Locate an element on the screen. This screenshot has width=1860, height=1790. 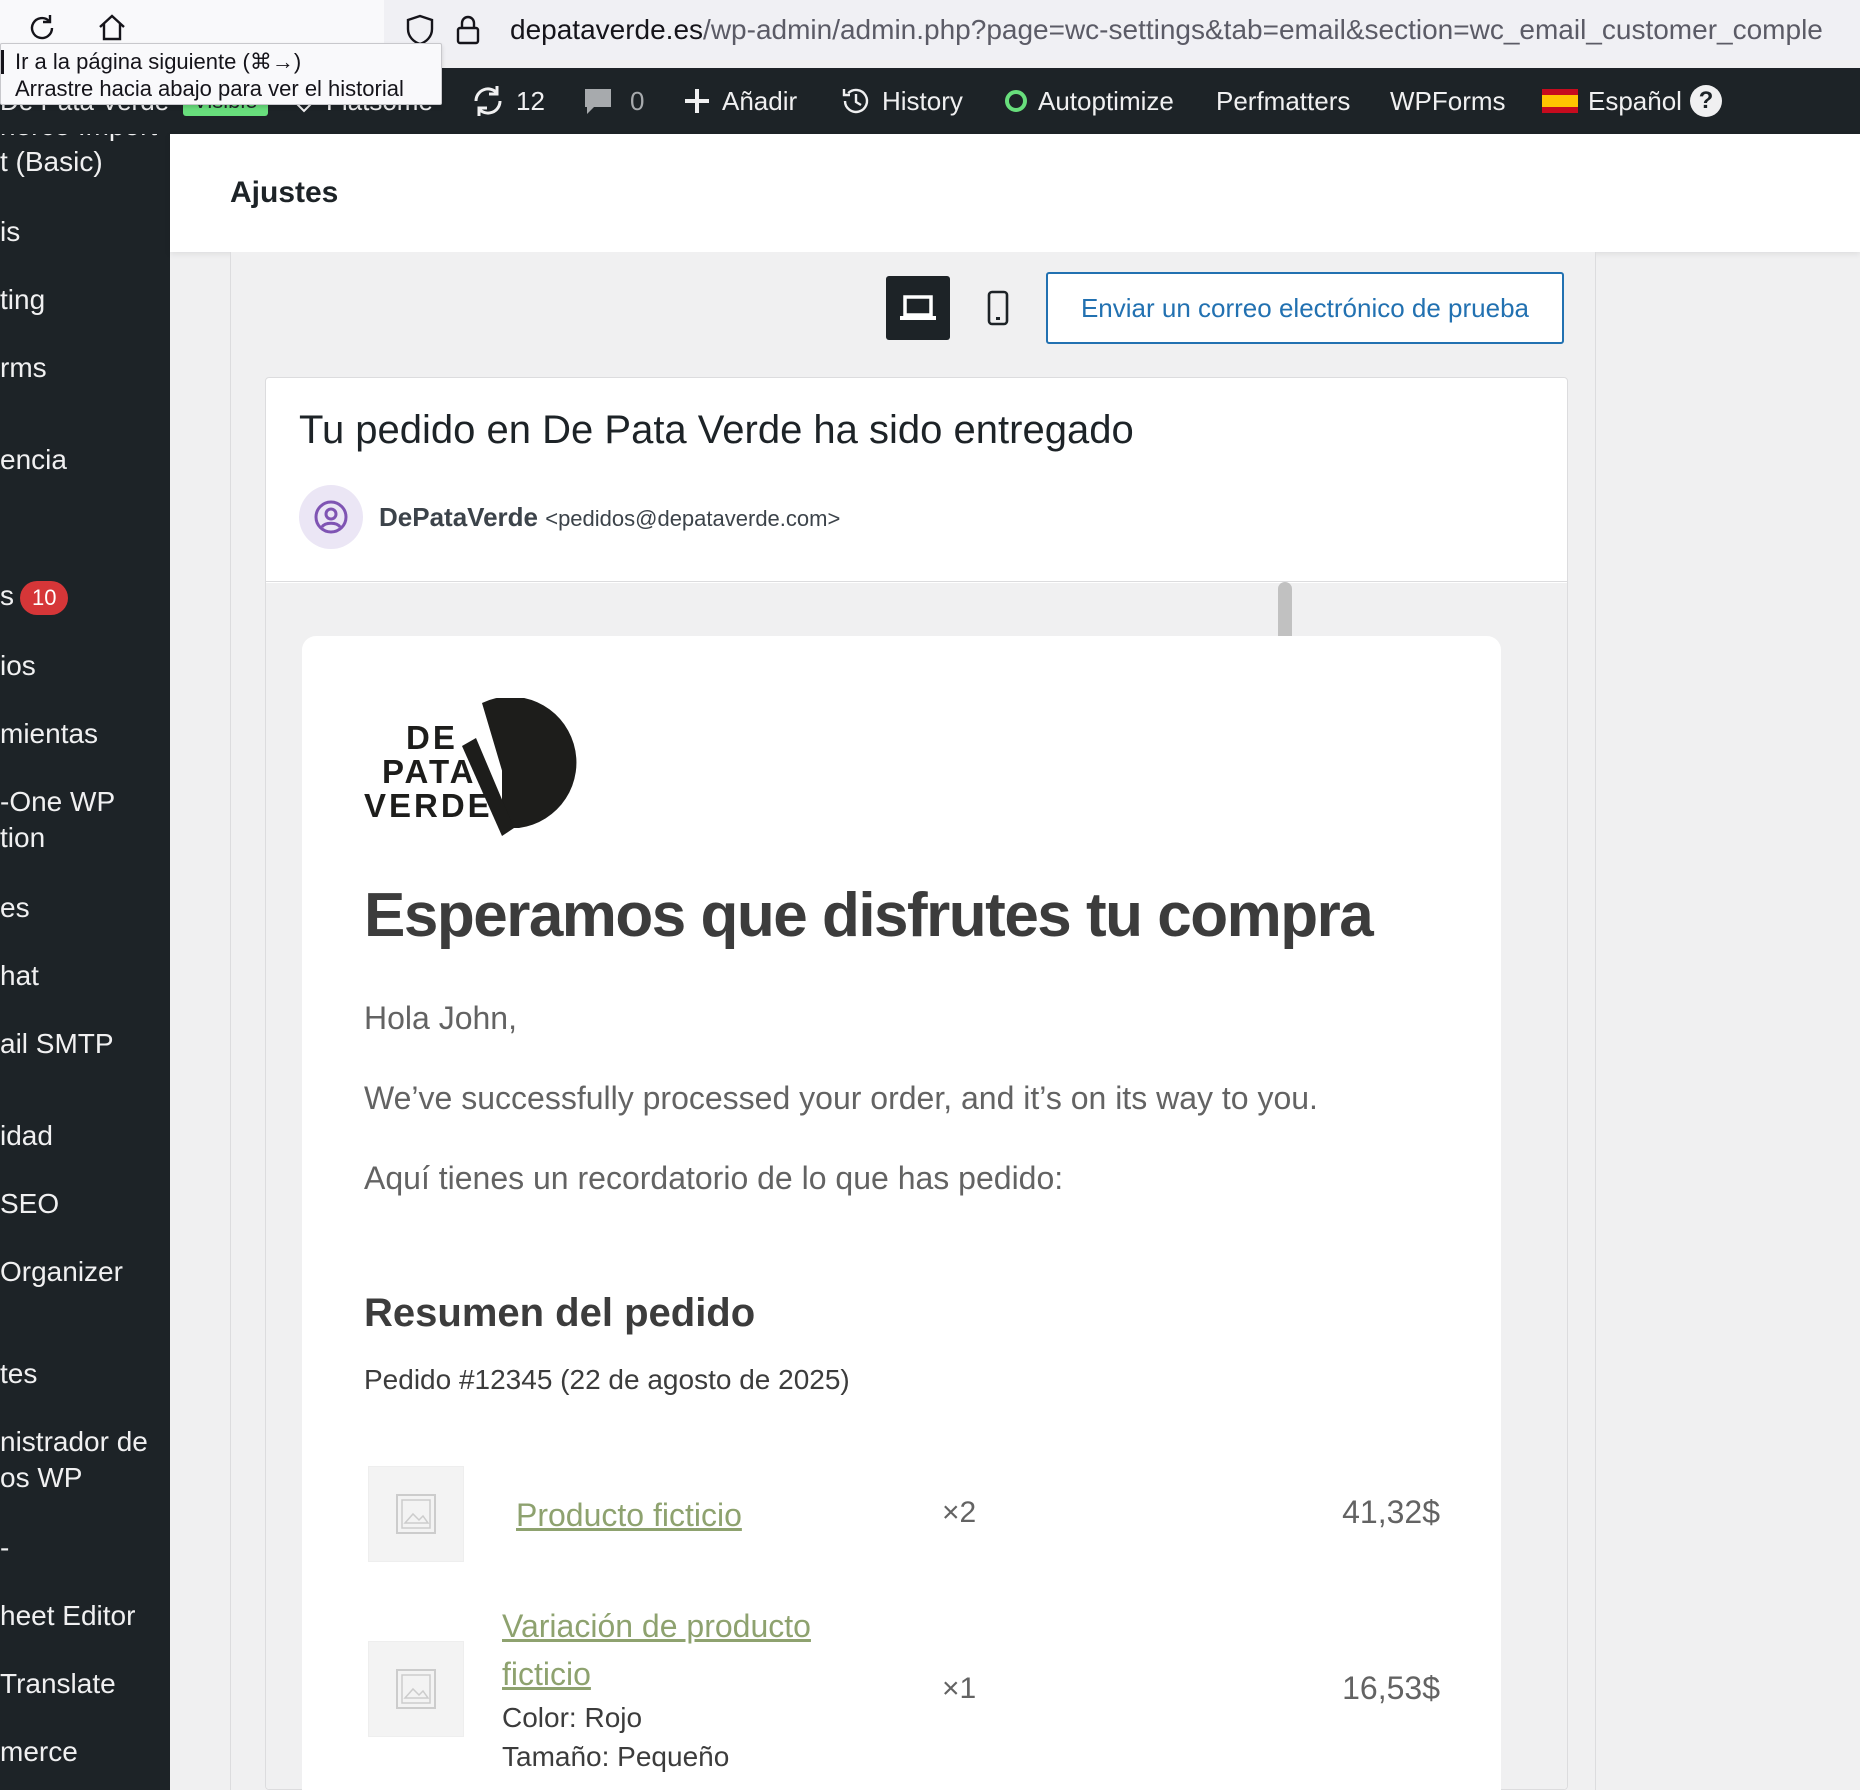
admin-bar-wpforms: WPForms is located at coordinates (1448, 101).